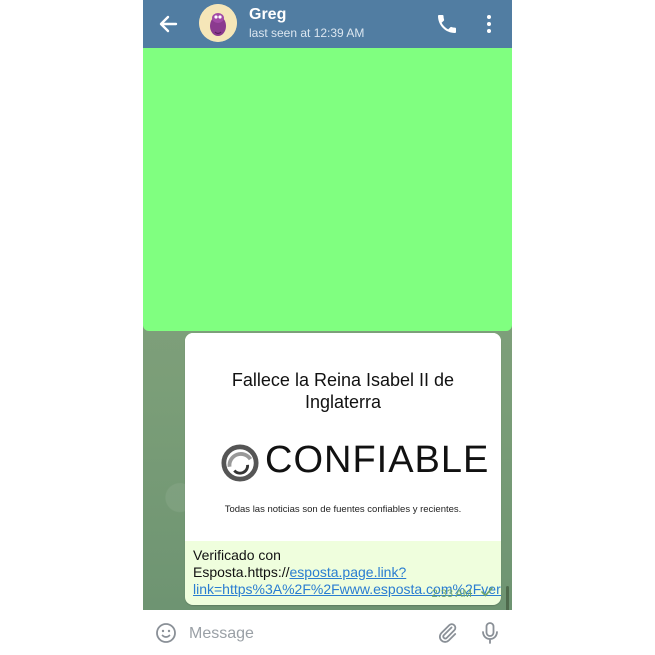  I want to click on phone-icon, so click(447, 24).